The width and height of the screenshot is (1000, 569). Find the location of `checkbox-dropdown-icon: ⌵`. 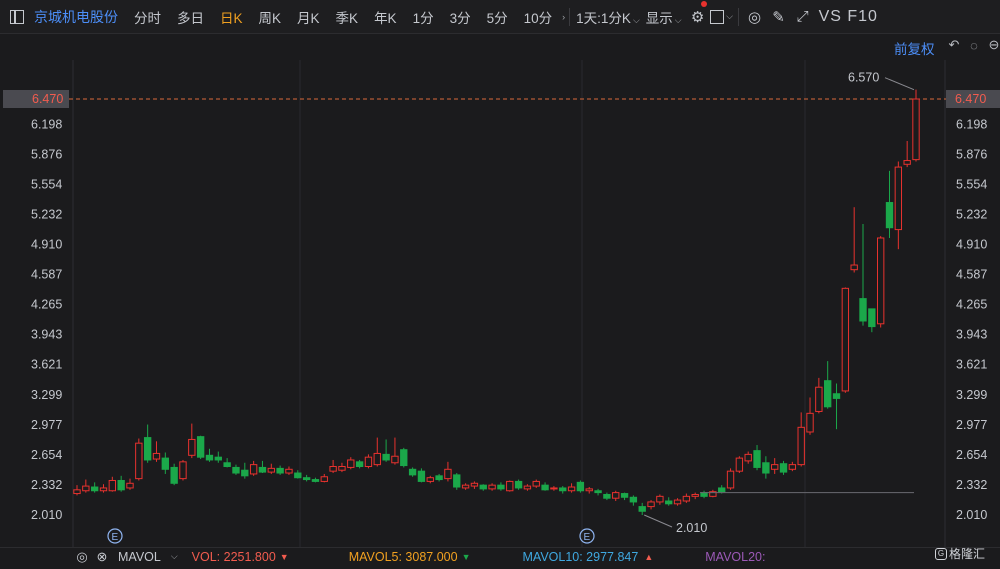

checkbox-dropdown-icon: ⌵ is located at coordinates (722, 17).